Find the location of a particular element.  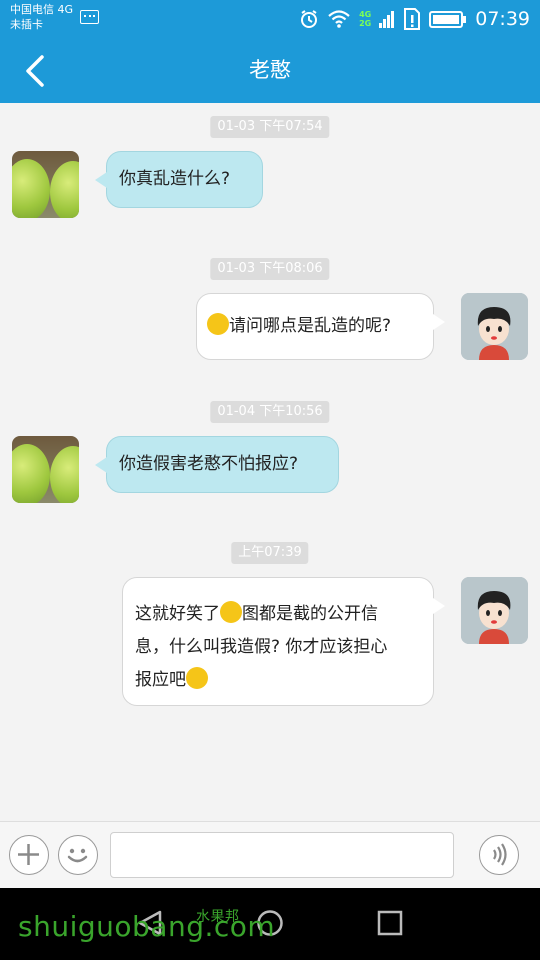

watermark-cn: 水果邦 is located at coordinates (218, 917).